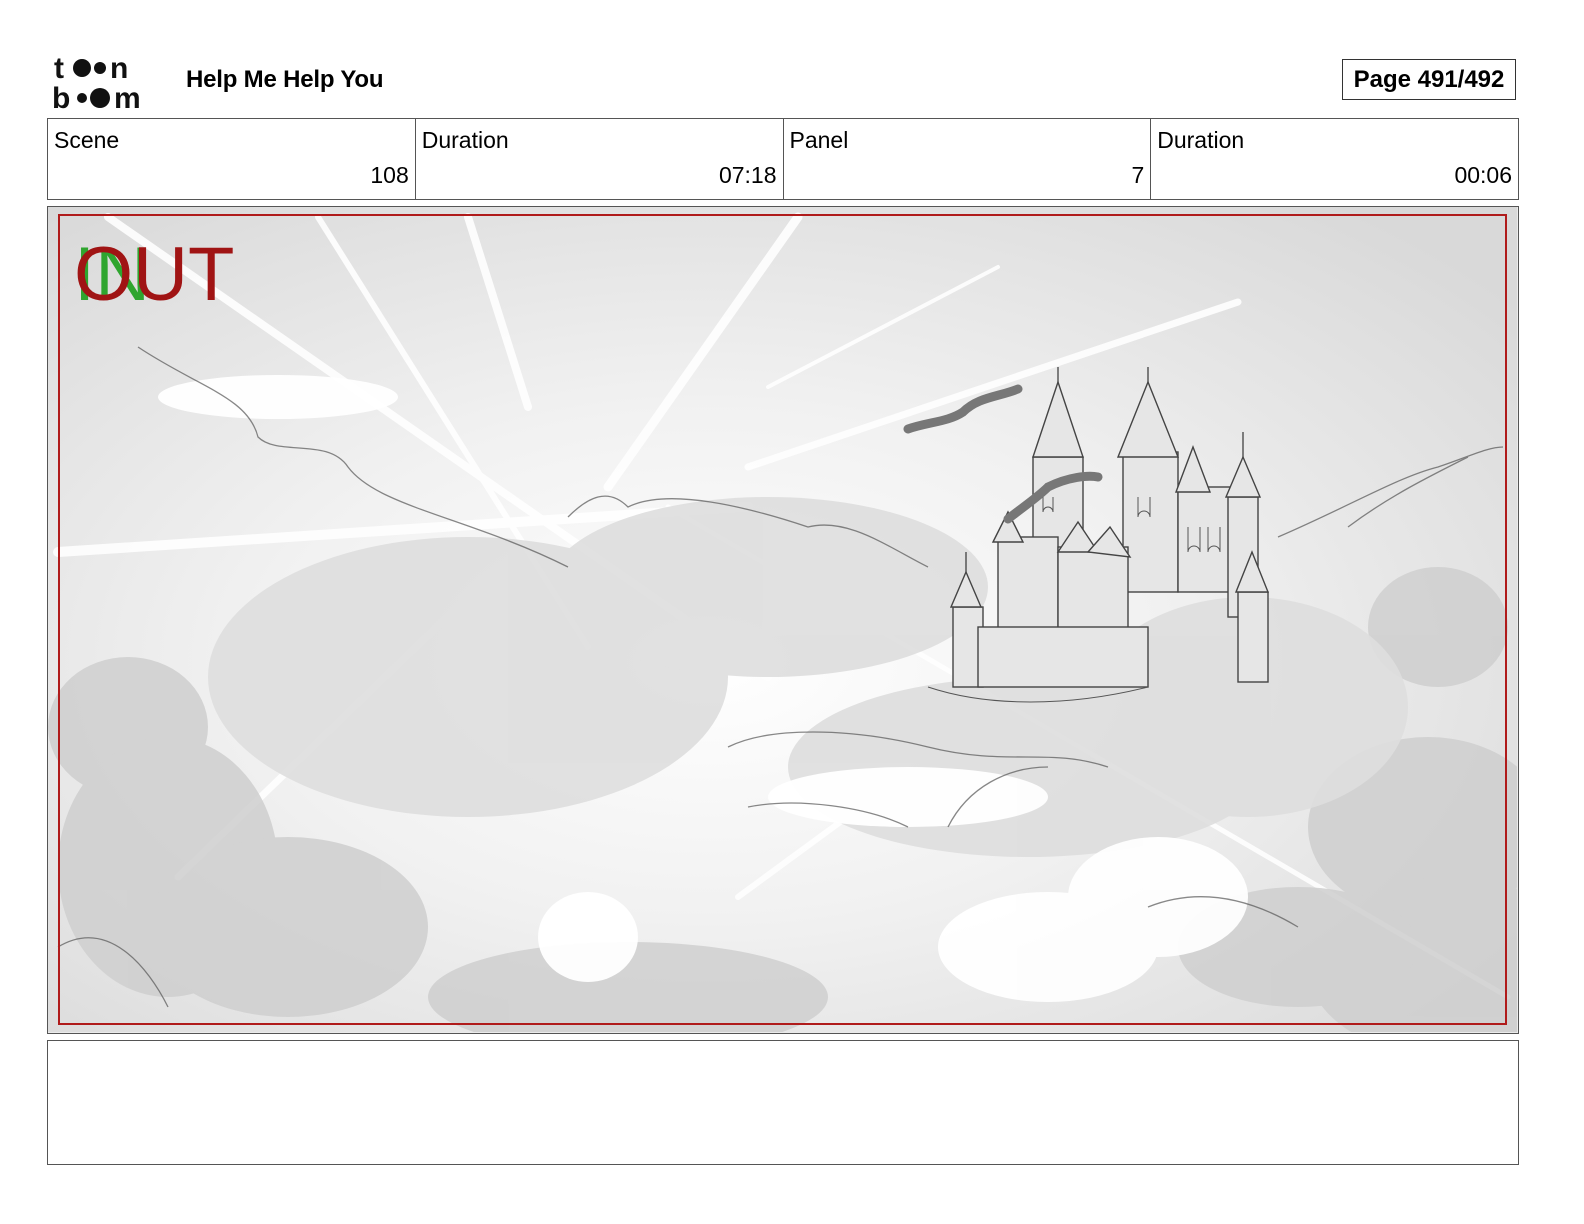 The width and height of the screenshot is (1584, 1224). I want to click on project-title: Help Me Help You, so click(285, 79).